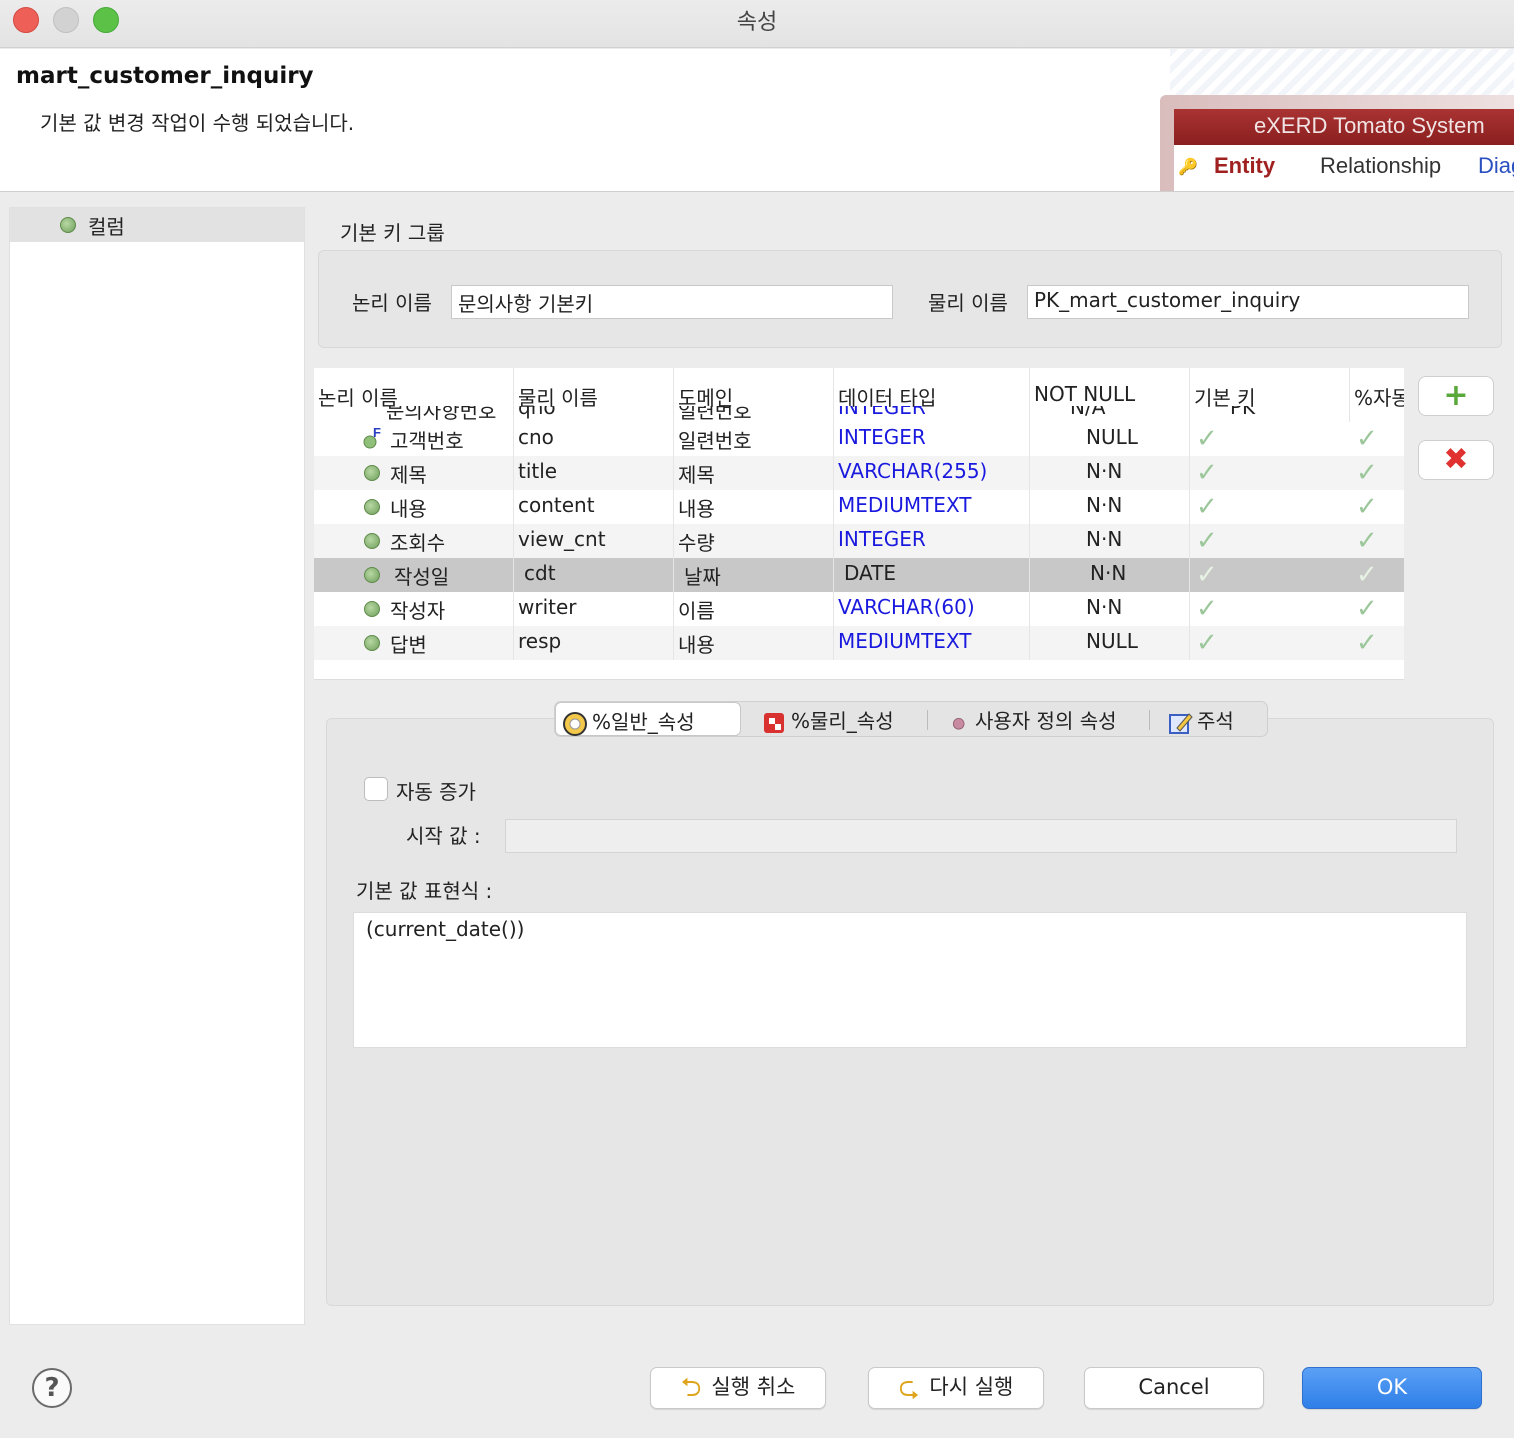  I want to click on table-row: F 고객번호 cno 일련번호 INTEGER NULL ✓ ✓, so click(859, 439).